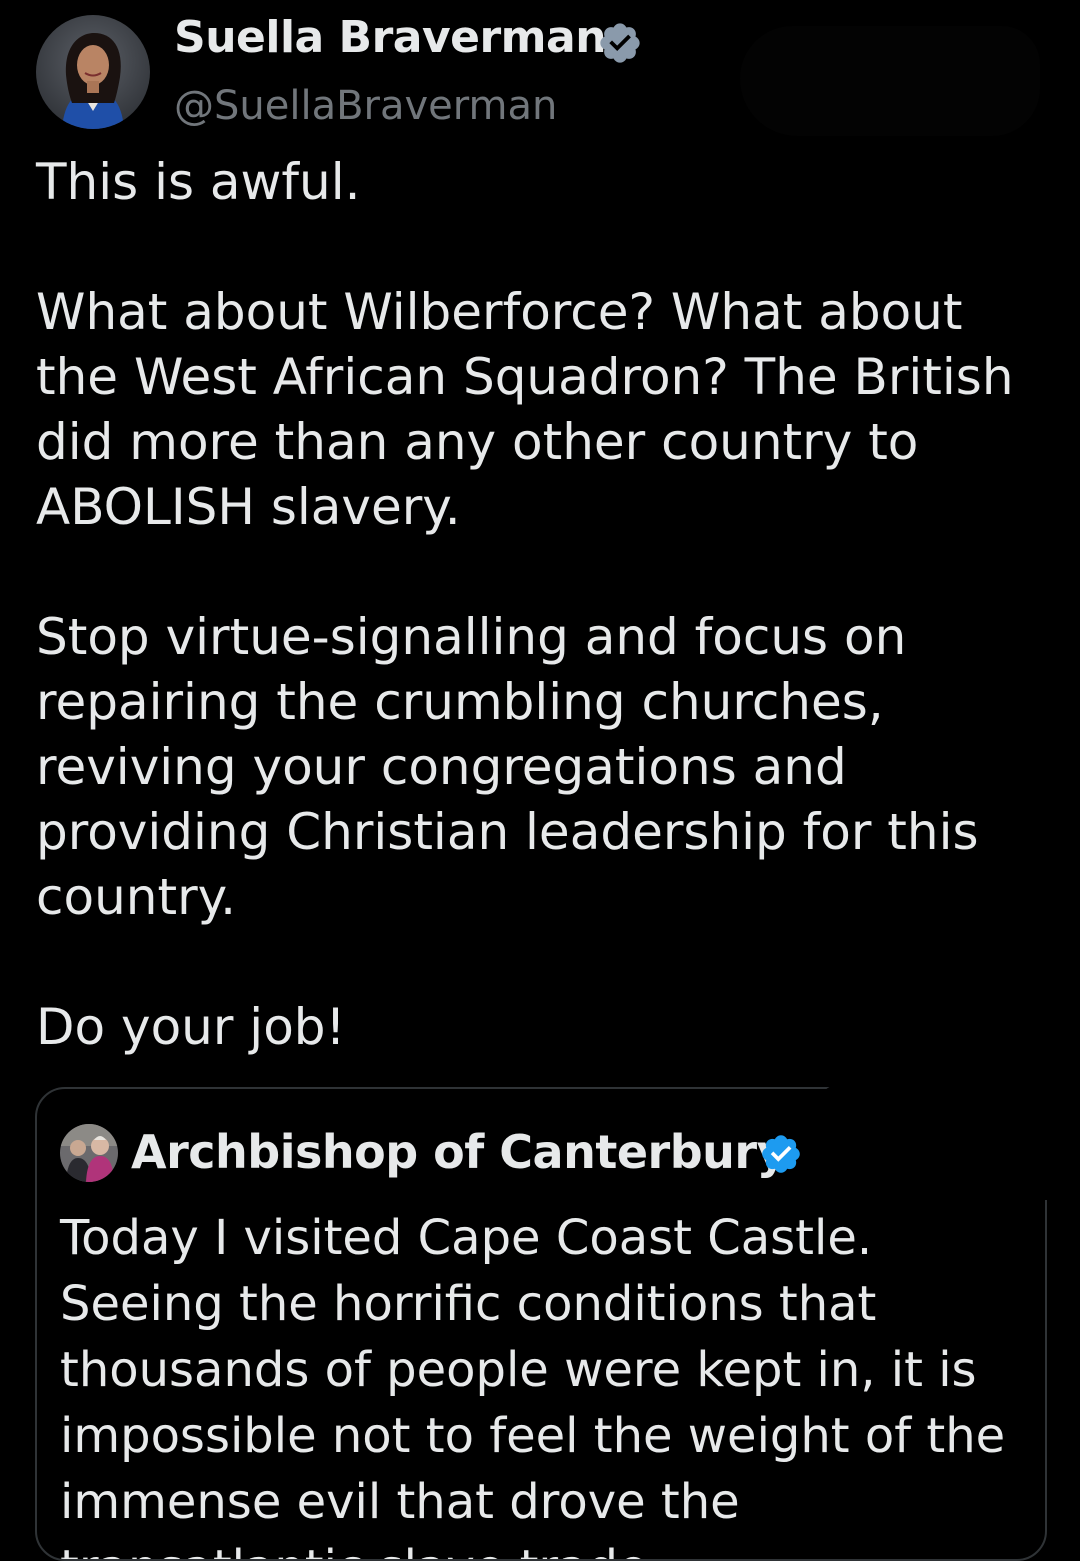 This screenshot has width=1080, height=1561. I want to click on author-name: Suella Braverman, so click(390, 37).